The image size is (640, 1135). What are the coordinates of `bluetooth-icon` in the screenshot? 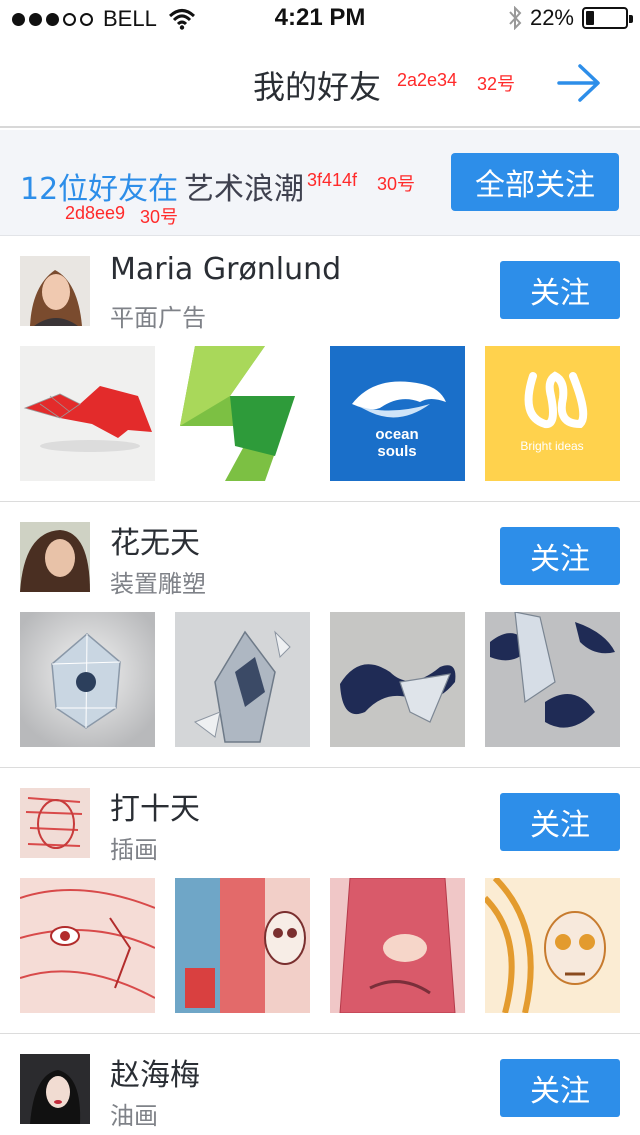 It's located at (515, 18).